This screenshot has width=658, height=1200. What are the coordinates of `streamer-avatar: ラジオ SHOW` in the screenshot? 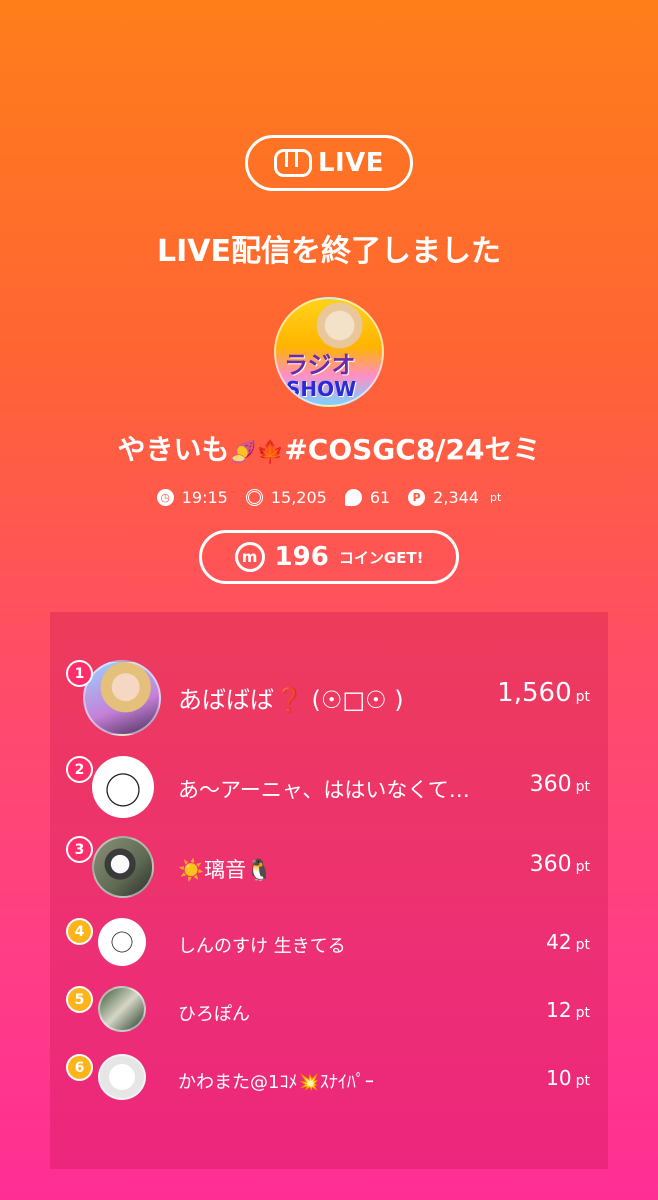 It's located at (329, 352).